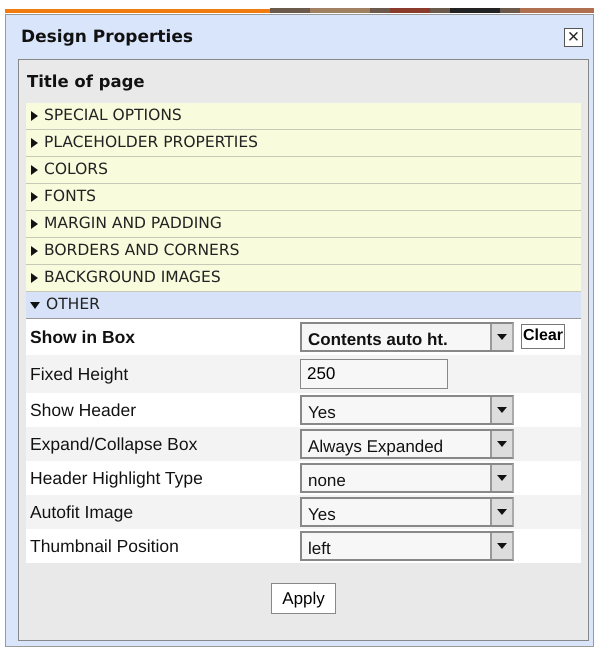  I want to click on section-label: OTHER, so click(73, 305).